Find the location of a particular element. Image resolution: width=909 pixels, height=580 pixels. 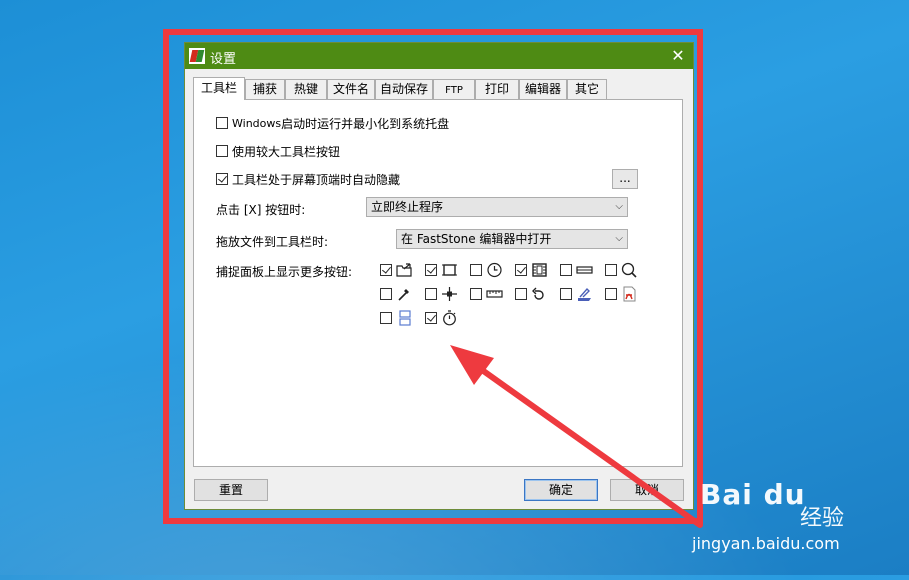

faststone-logo-icon is located at coordinates (197, 56).